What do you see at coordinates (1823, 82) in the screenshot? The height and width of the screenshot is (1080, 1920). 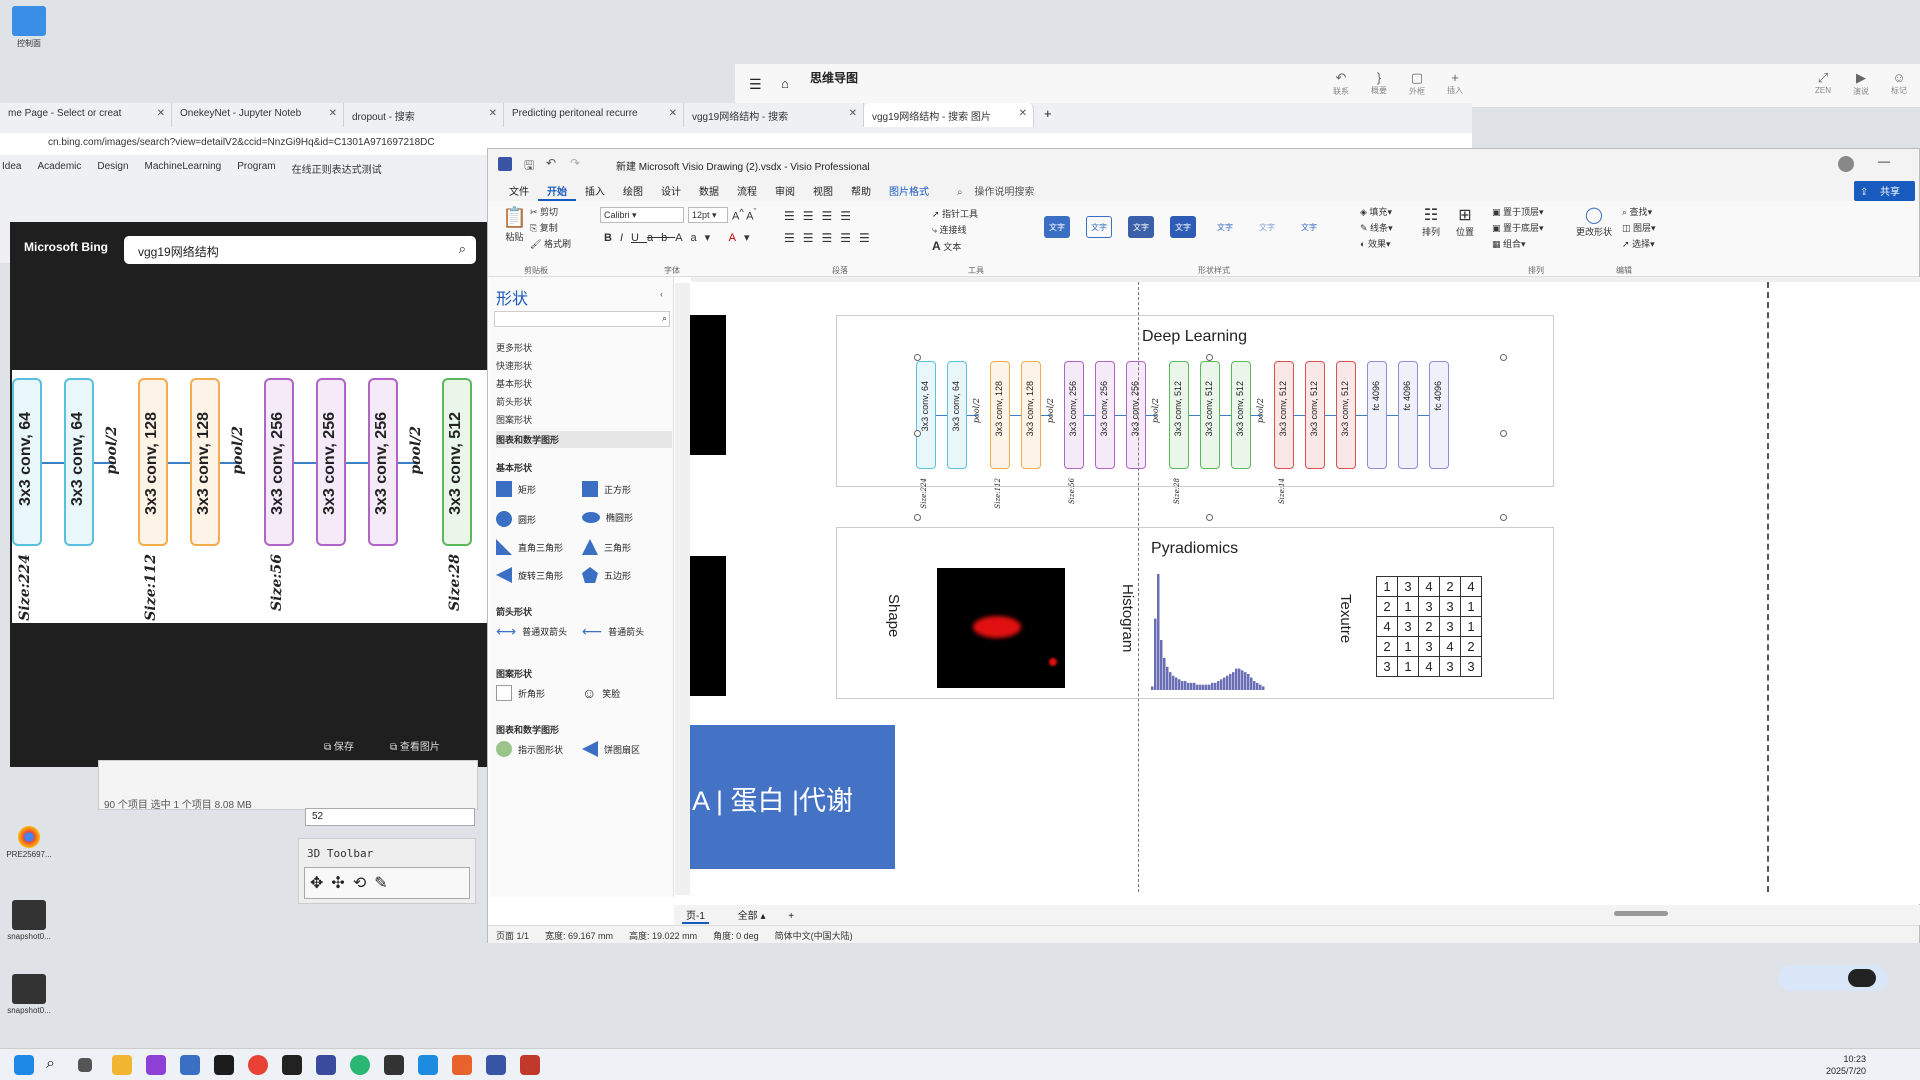 I see `zen-button: ⤢ ZEN` at bounding box center [1823, 82].